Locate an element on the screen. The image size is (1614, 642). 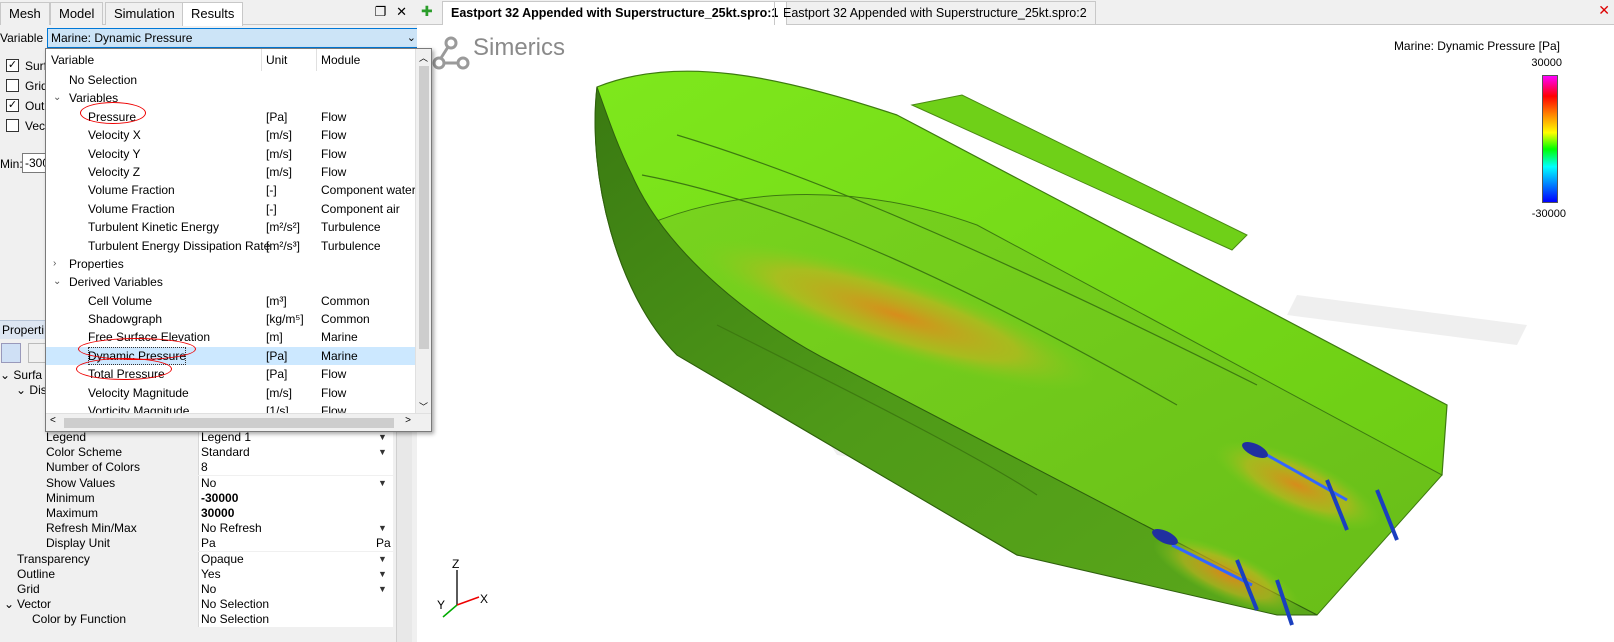
property-value: Opaque is located at coordinates (295, 559).